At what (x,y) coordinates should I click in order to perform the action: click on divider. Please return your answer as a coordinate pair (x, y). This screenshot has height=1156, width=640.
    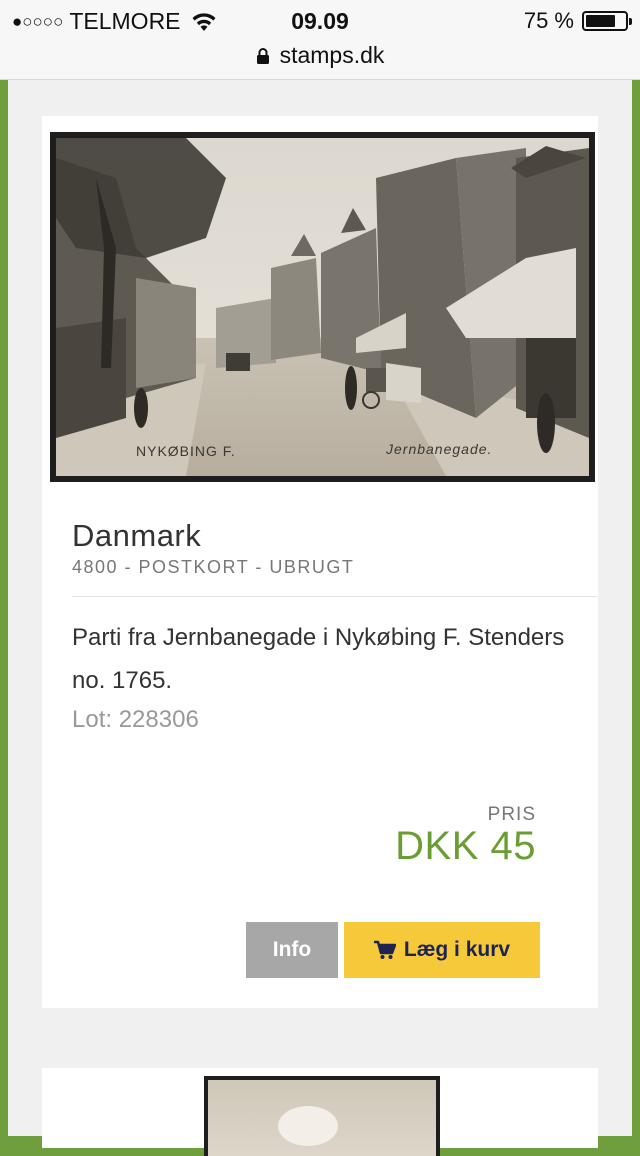
    Looking at the image, I should click on (335, 596).